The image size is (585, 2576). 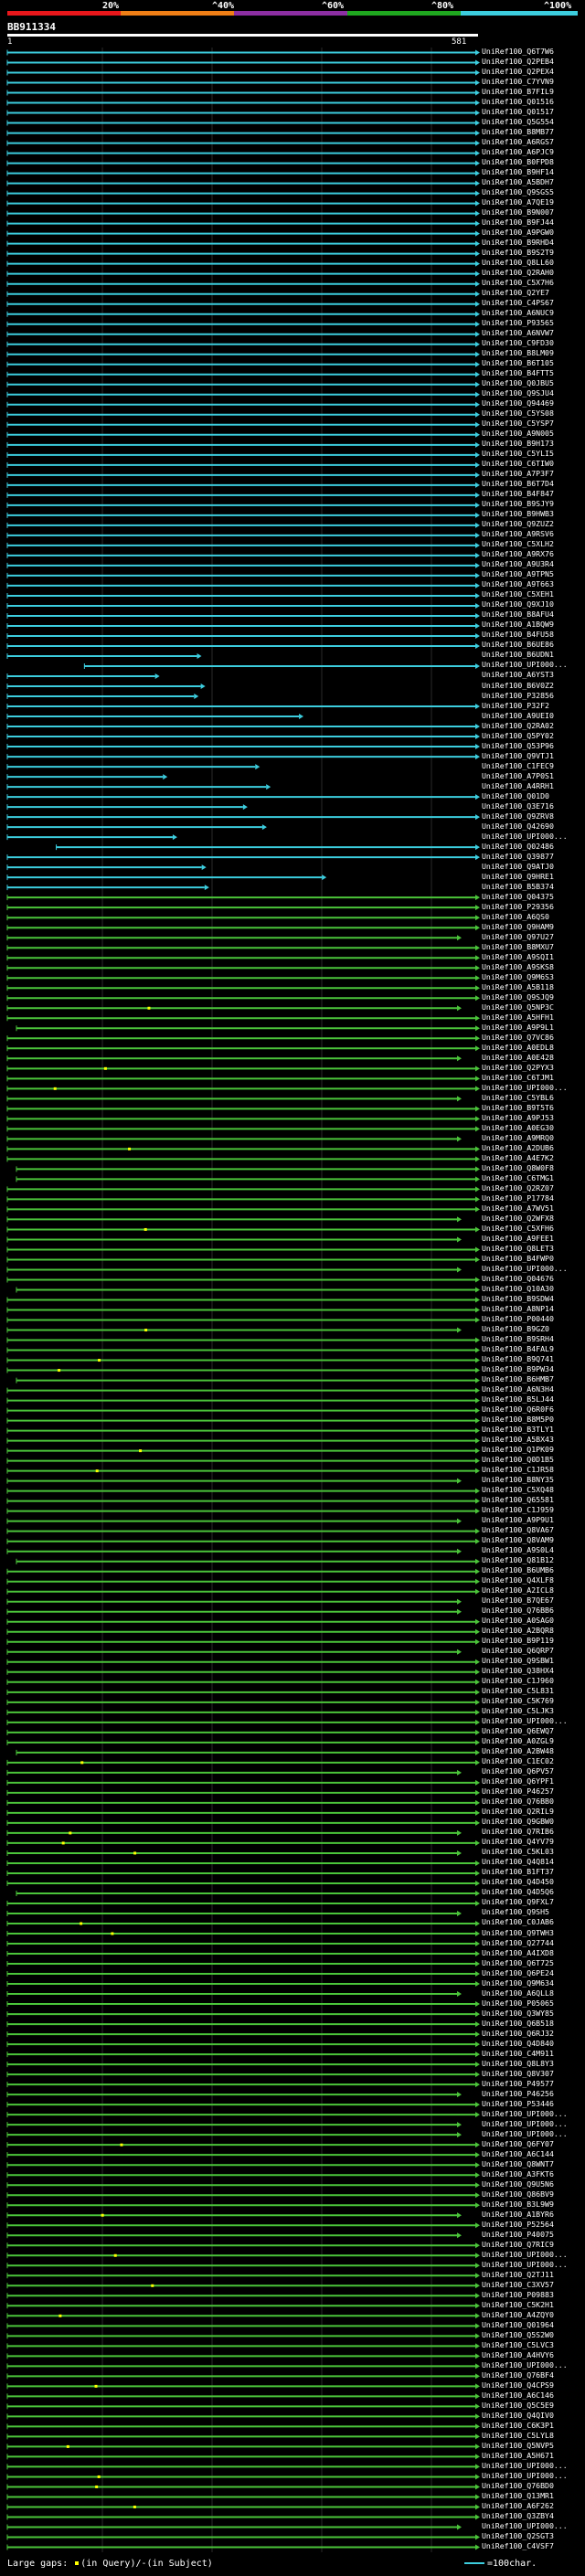 What do you see at coordinates (518, 1077) in the screenshot?
I see `hit-label: UniRef100_C6TJM1` at bounding box center [518, 1077].